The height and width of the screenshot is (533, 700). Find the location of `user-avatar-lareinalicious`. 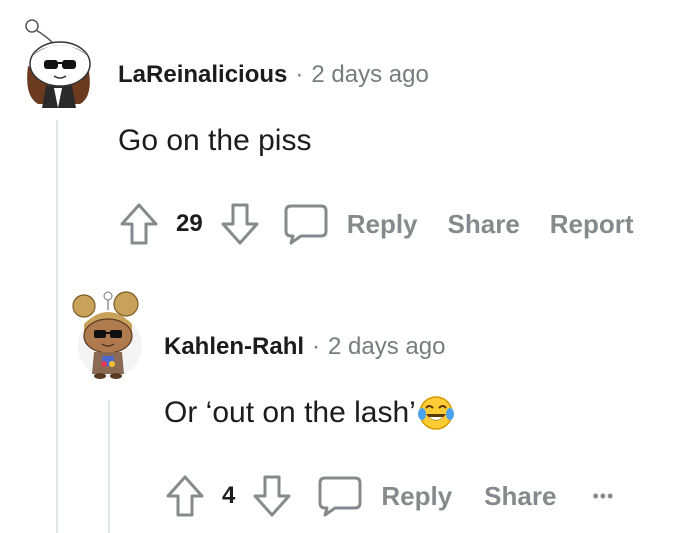

user-avatar-lareinalicious is located at coordinates (58, 62).